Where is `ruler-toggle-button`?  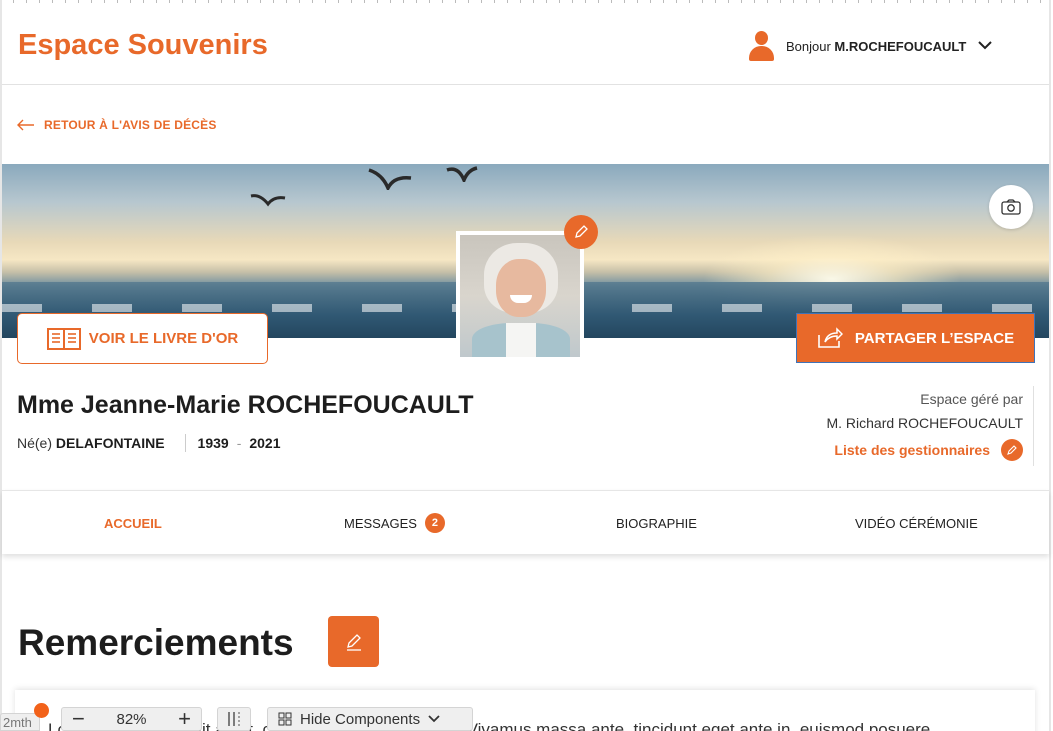 ruler-toggle-button is located at coordinates (234, 719).